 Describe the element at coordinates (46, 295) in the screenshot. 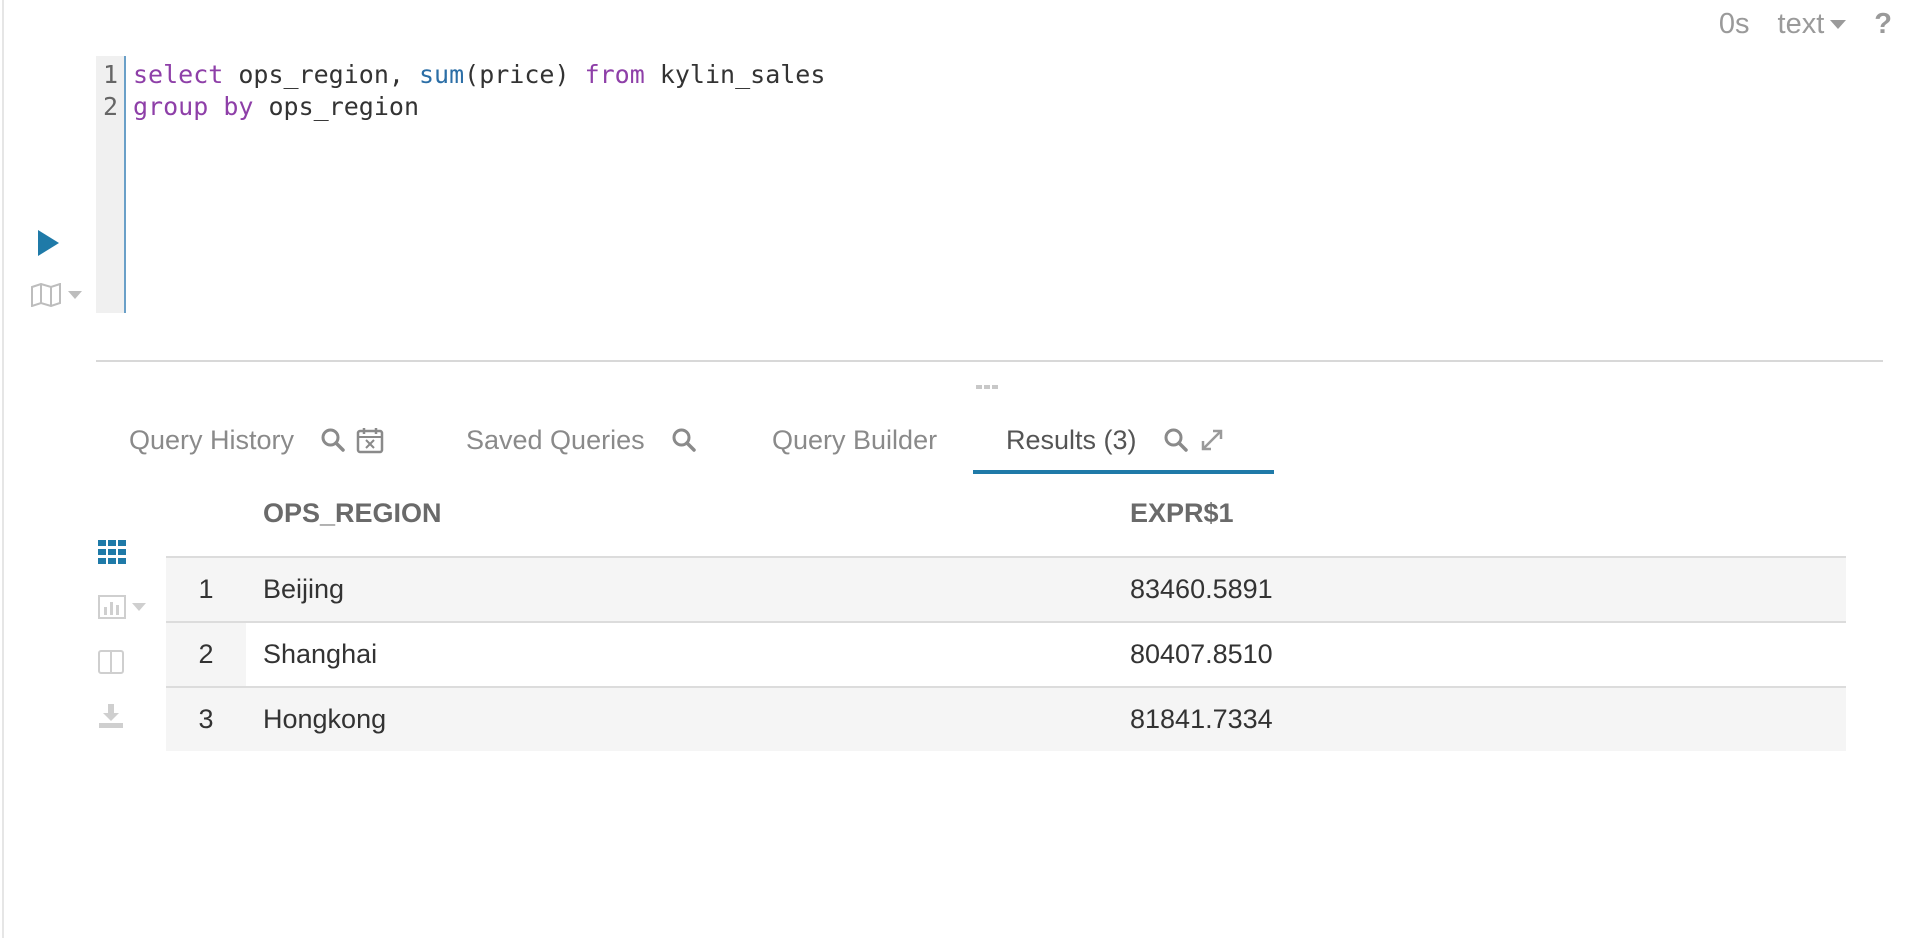

I see `map-icon` at that location.